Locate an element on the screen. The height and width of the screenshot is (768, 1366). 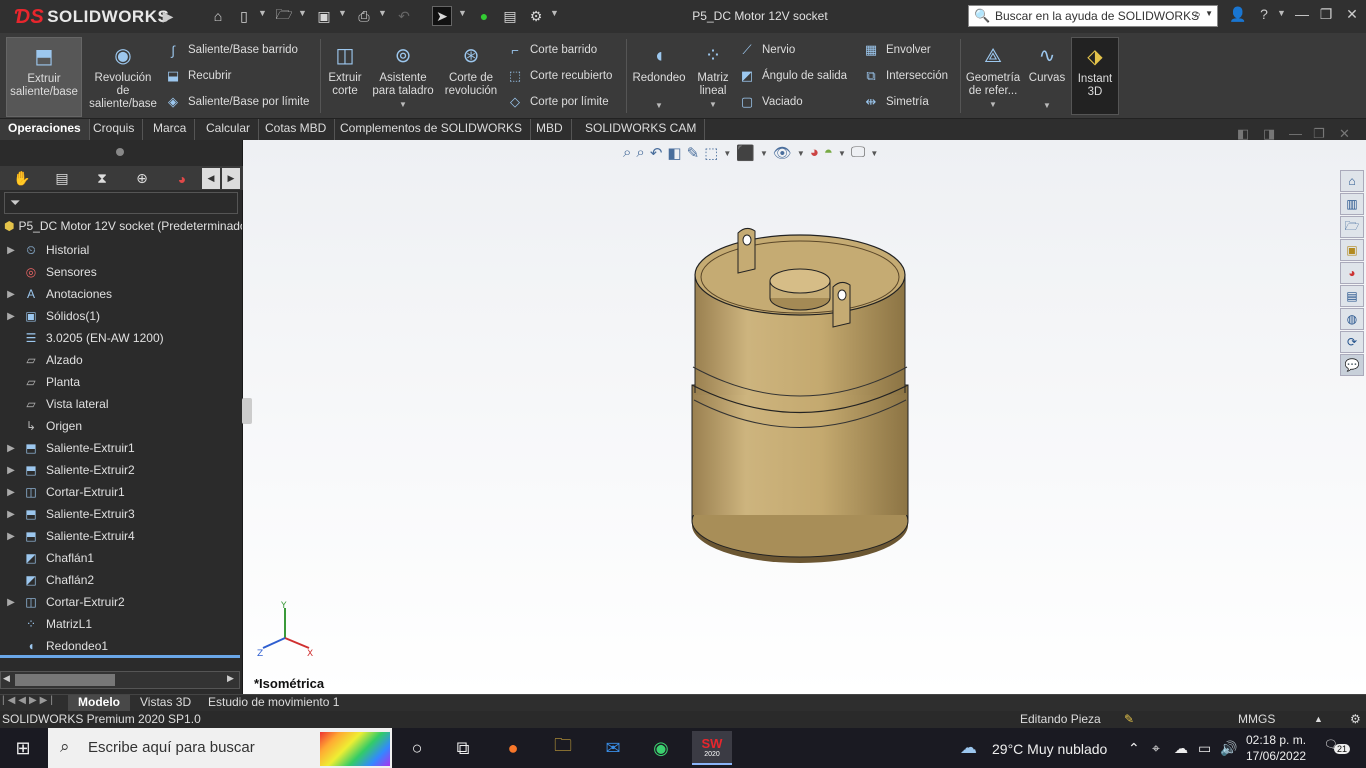
solidworks-logo: ƊS SOLIDWORKS is located at coordinates (91, 17).